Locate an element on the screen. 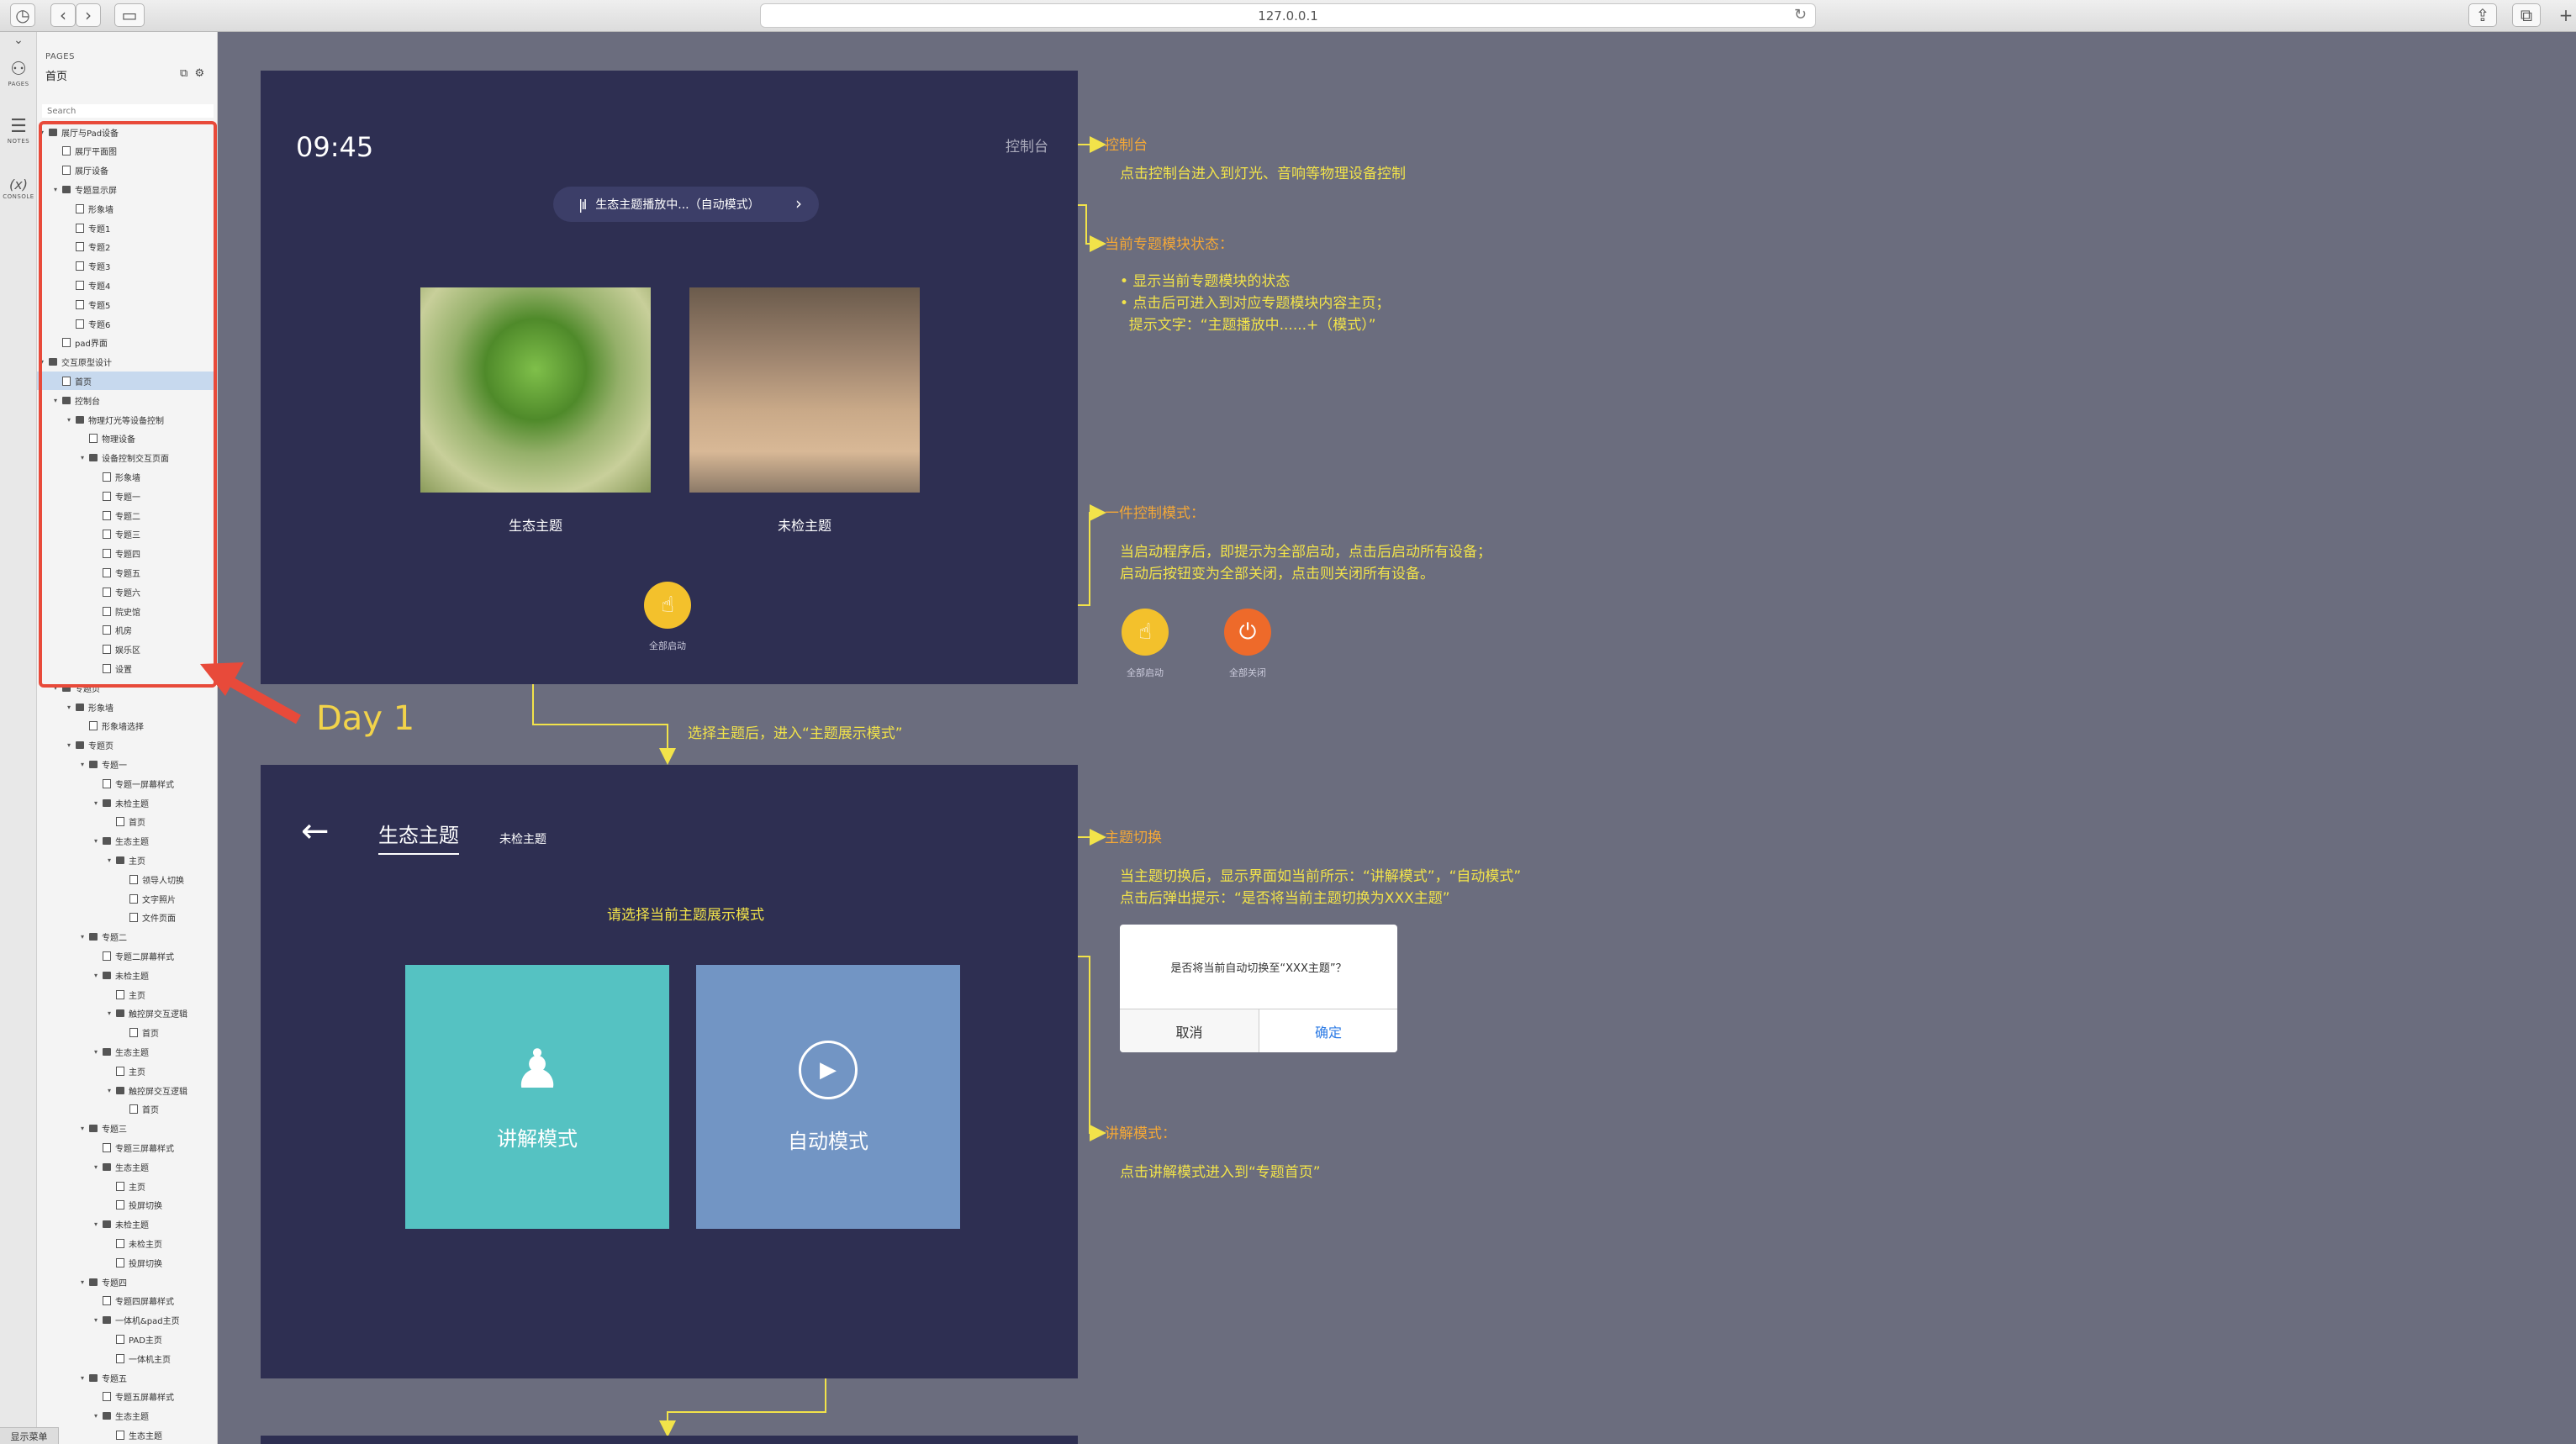 Image resolution: width=2576 pixels, height=1444 pixels. annotation-teach-title: 讲解模式： is located at coordinates (1140, 1134).